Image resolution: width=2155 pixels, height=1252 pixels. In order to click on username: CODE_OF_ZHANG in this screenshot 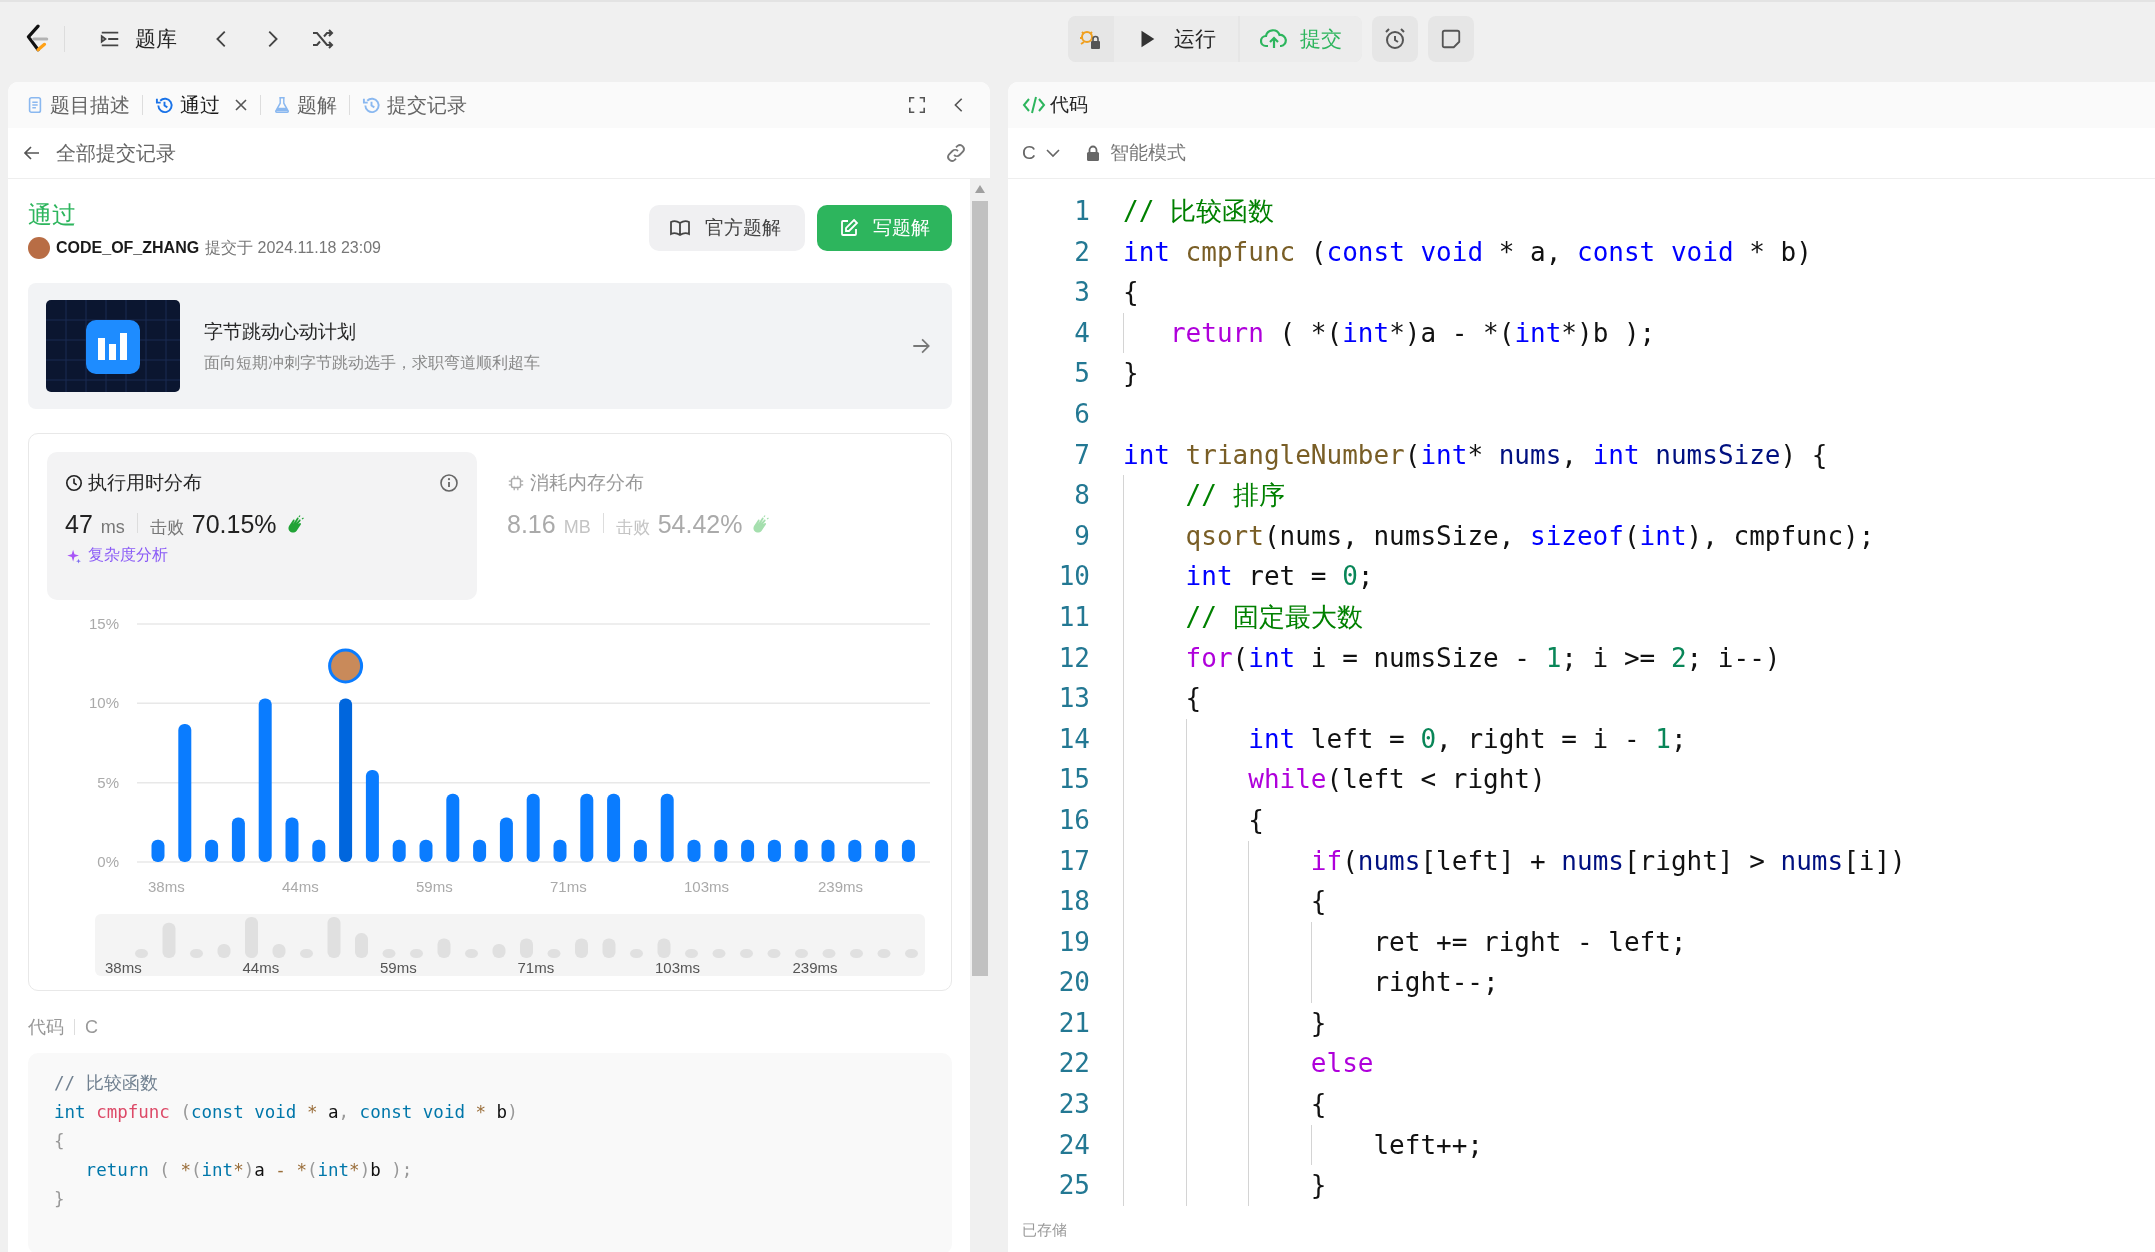, I will do `click(128, 248)`.